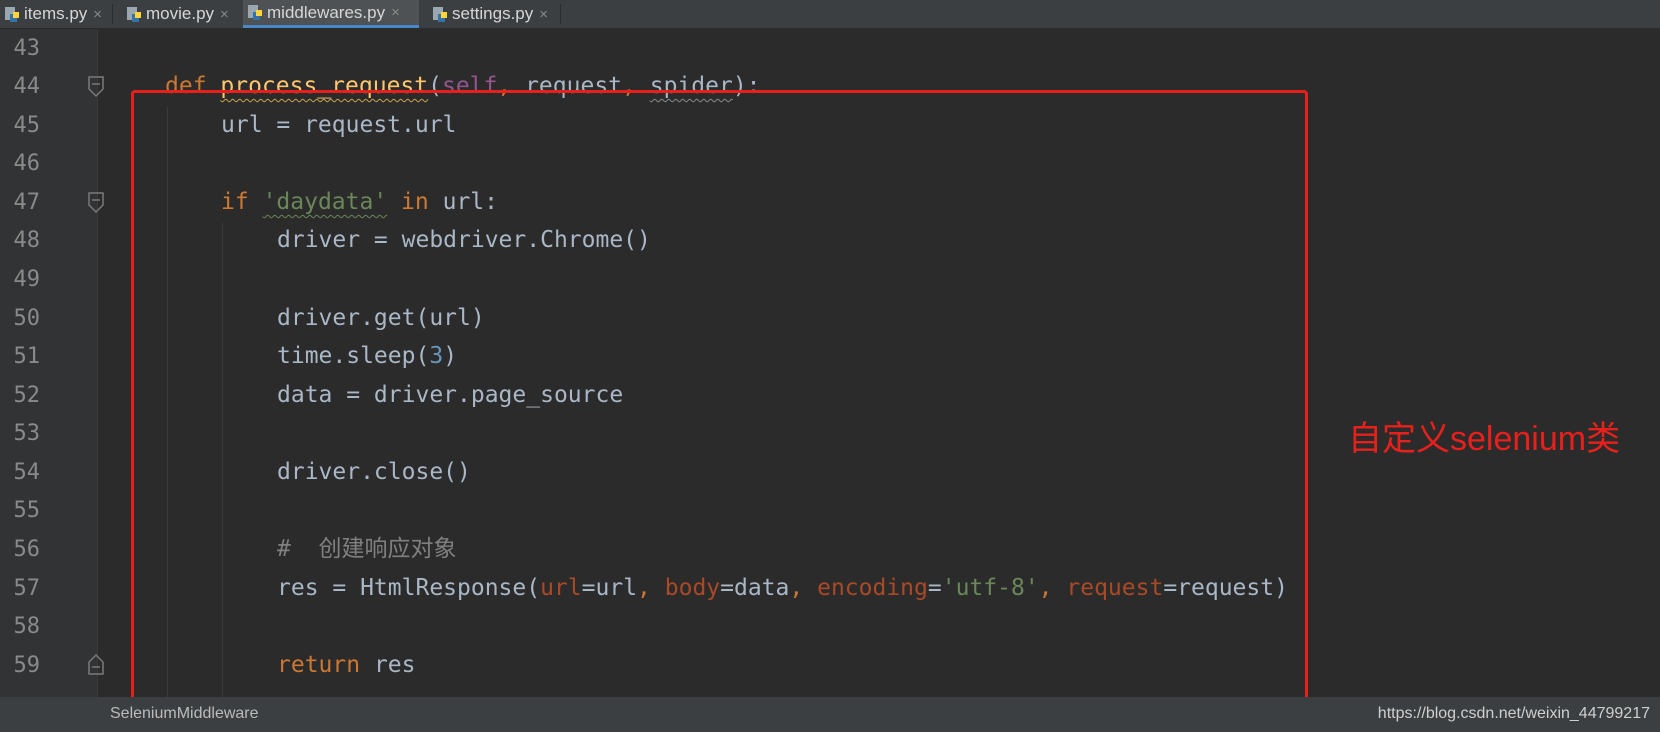 The height and width of the screenshot is (732, 1660). What do you see at coordinates (27, 356) in the screenshot?
I see `line-number: 51` at bounding box center [27, 356].